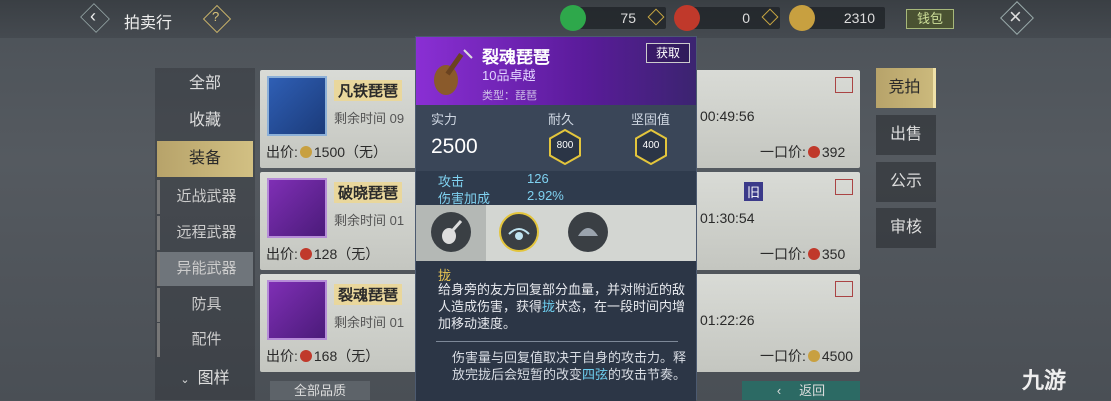 The image size is (1111, 401). Describe the element at coordinates (668, 53) in the screenshot. I see `acquire-button: 获取` at that location.